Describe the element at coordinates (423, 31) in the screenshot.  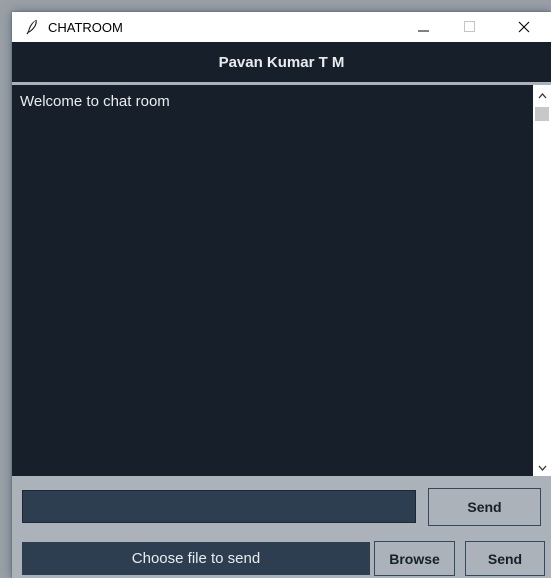
I see `minimize-icon` at that location.